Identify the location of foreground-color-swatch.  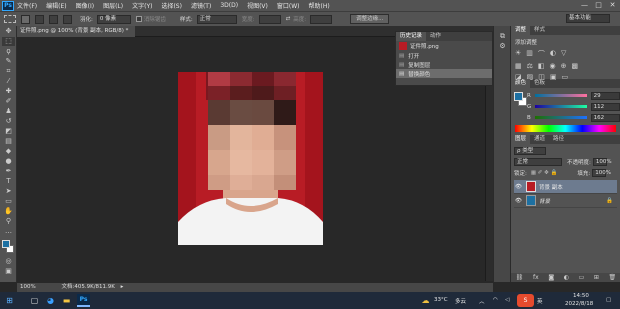
(6, 244).